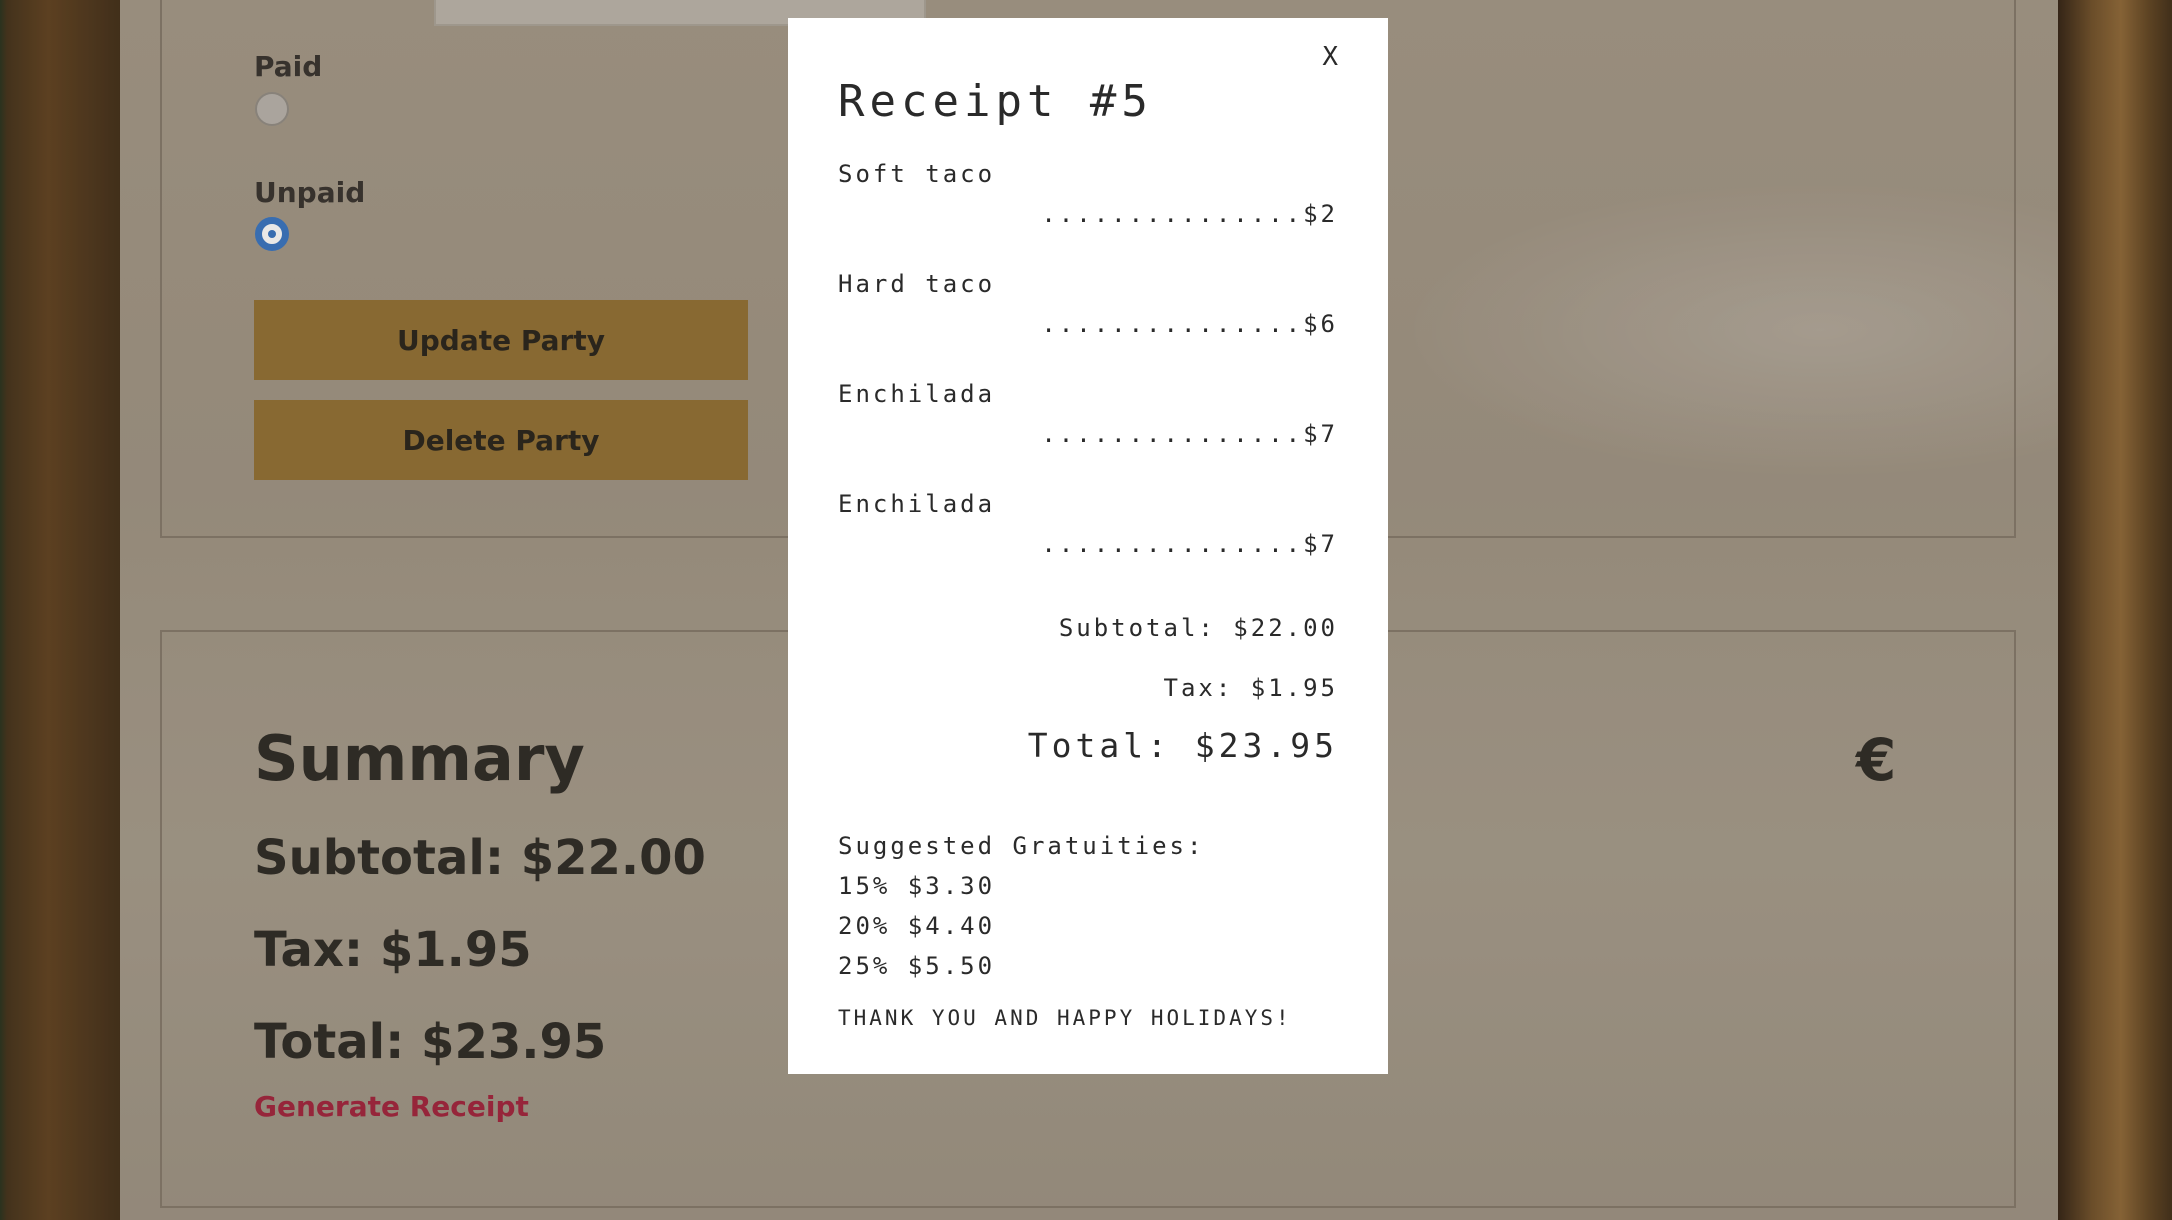 Image resolution: width=2172 pixels, height=1220 pixels. I want to click on receipt-item: Soft taco ...............$2, so click(1088, 194).